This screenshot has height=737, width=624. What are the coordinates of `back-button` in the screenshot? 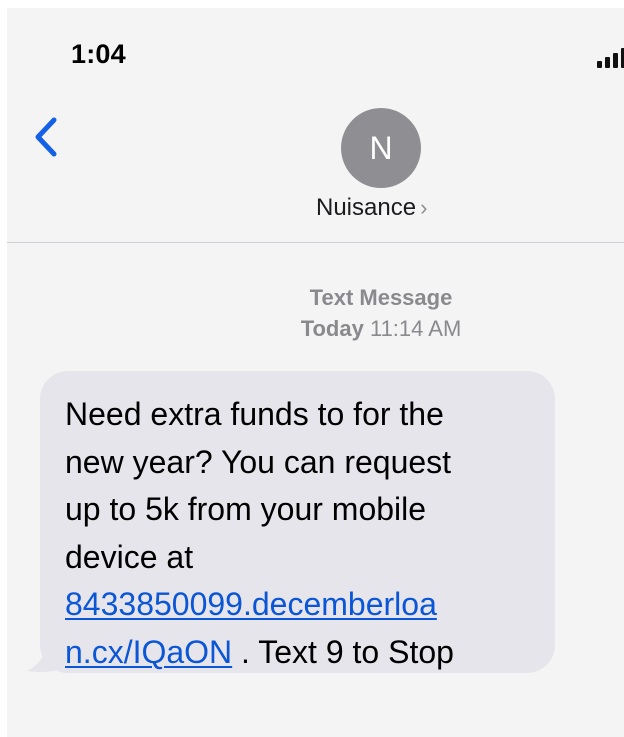 It's located at (47, 137).